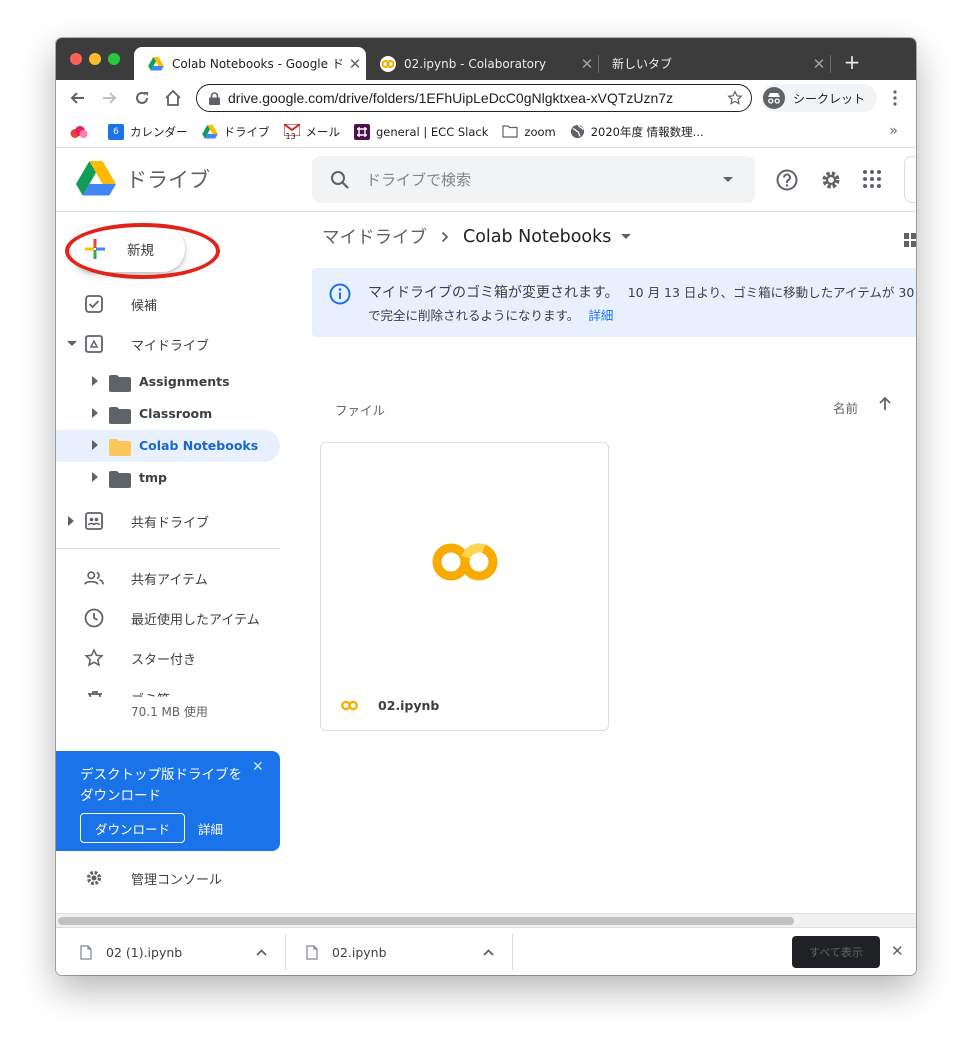 The height and width of the screenshot is (1049, 972). Describe the element at coordinates (168, 548) in the screenshot. I see `sidebar-divider` at that location.